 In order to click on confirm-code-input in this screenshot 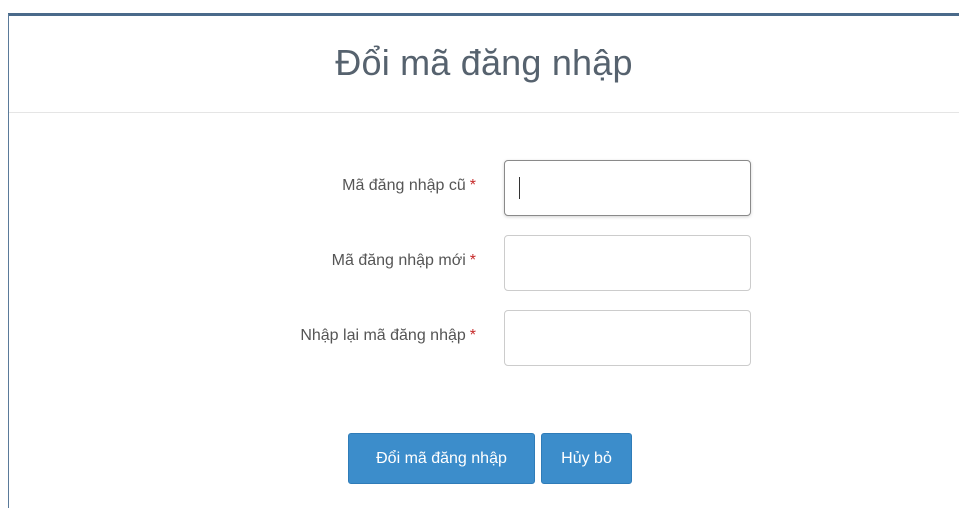, I will do `click(627, 338)`.